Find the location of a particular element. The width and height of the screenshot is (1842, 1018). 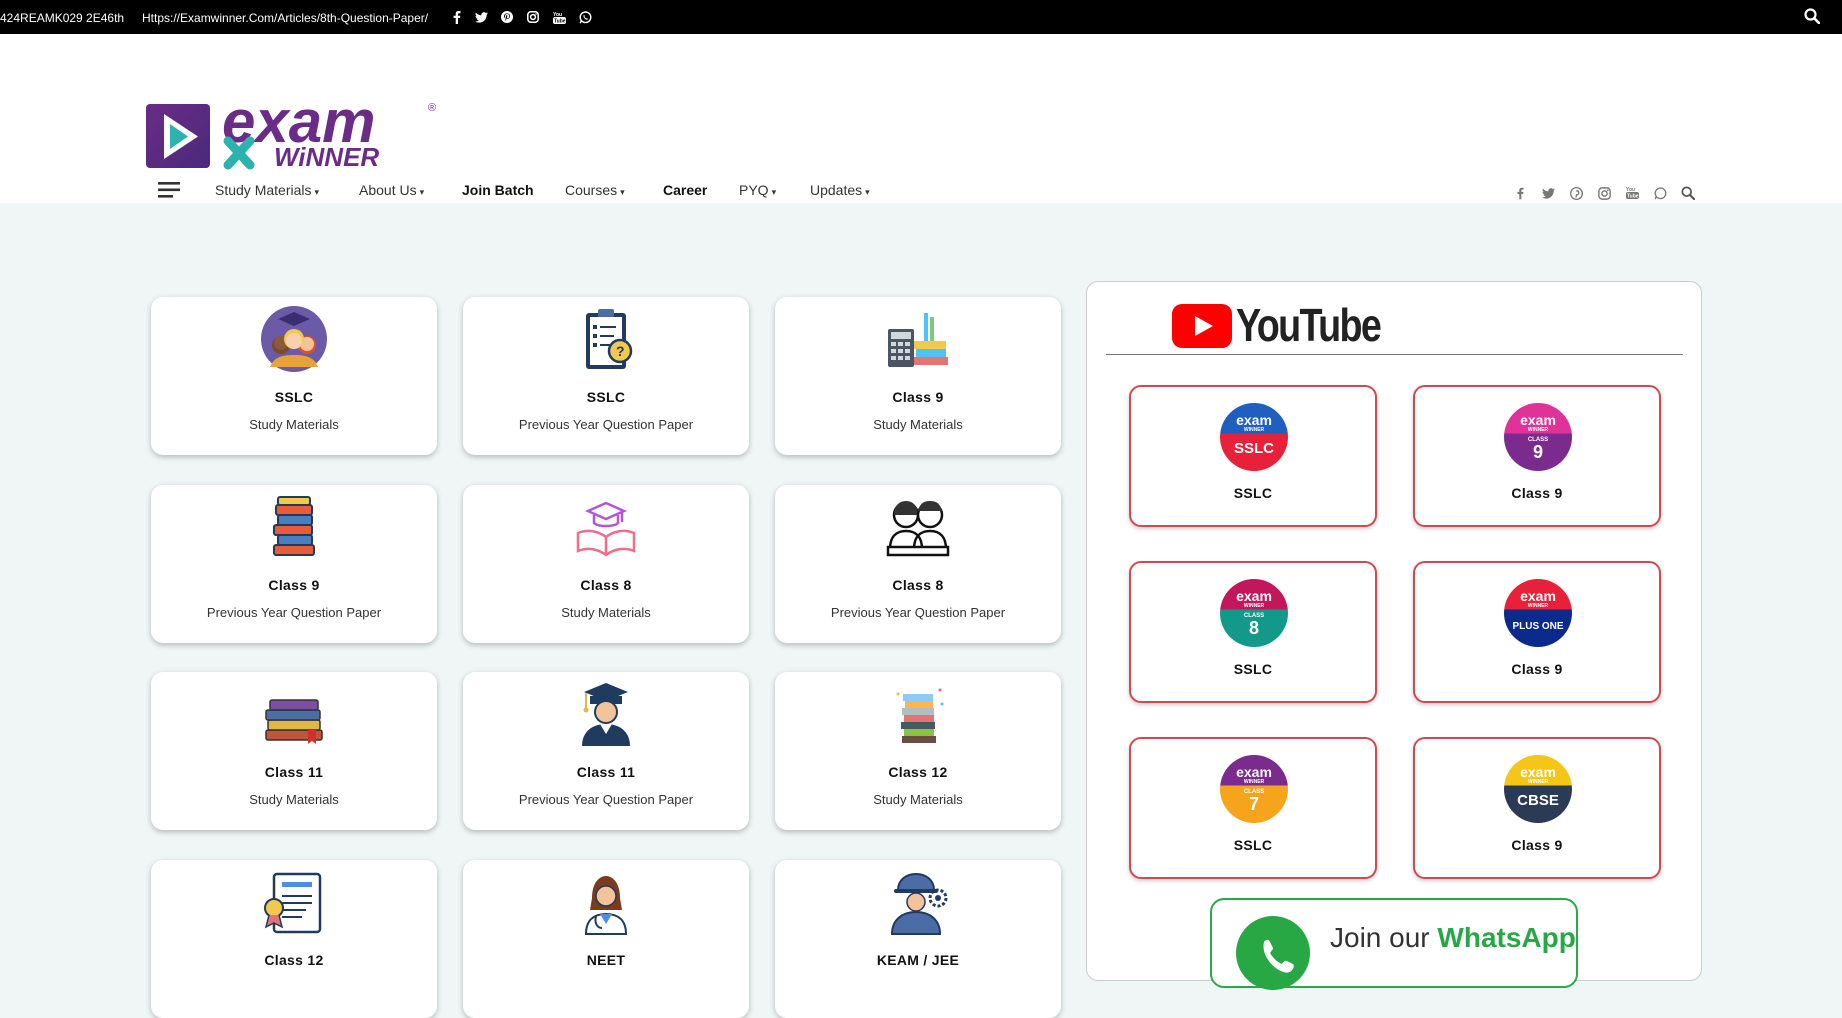

youtube-logo-icon is located at coordinates (1202, 326).